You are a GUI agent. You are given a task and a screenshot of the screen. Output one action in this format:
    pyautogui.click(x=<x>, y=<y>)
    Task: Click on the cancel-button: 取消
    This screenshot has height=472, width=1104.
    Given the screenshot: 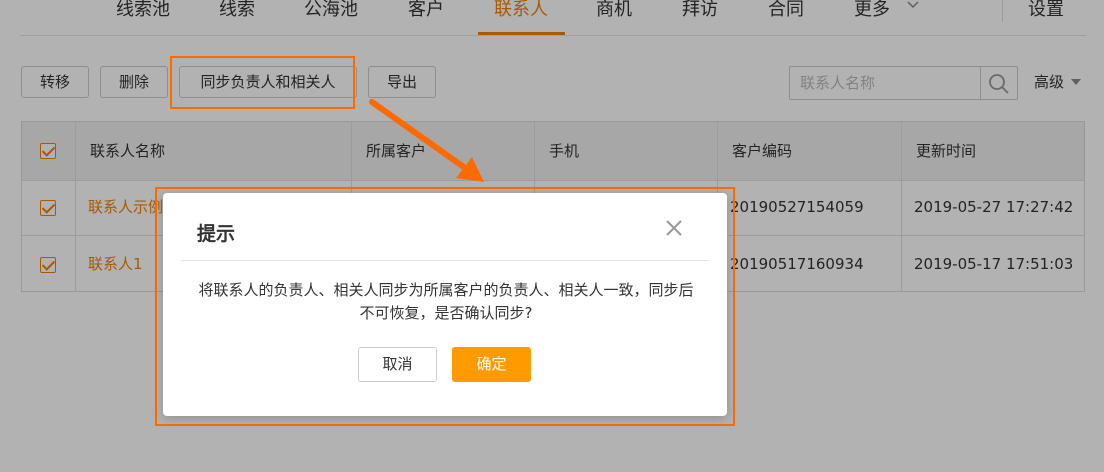 What is the action you would take?
    pyautogui.click(x=397, y=364)
    